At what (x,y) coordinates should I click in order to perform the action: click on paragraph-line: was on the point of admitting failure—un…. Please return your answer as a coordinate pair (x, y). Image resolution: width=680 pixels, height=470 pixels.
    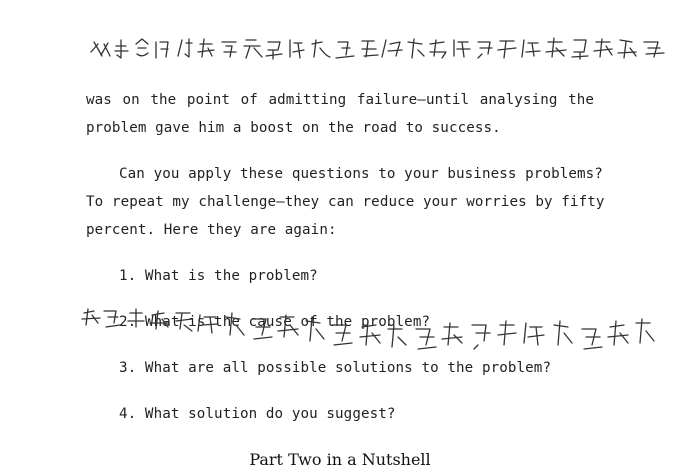
    Looking at the image, I should click on (340, 100).